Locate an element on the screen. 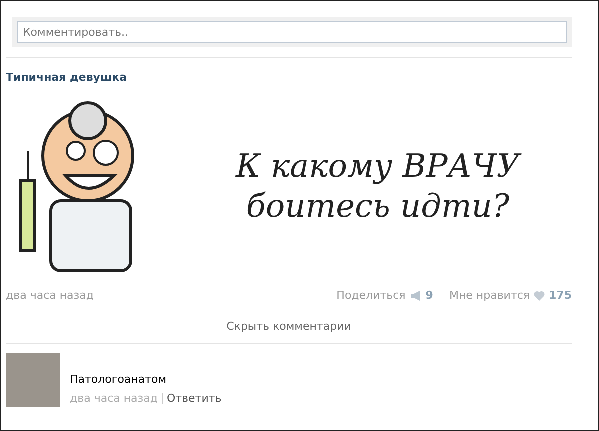 Image resolution: width=599 pixels, height=431 pixels. reply-link: Ответить is located at coordinates (194, 398).